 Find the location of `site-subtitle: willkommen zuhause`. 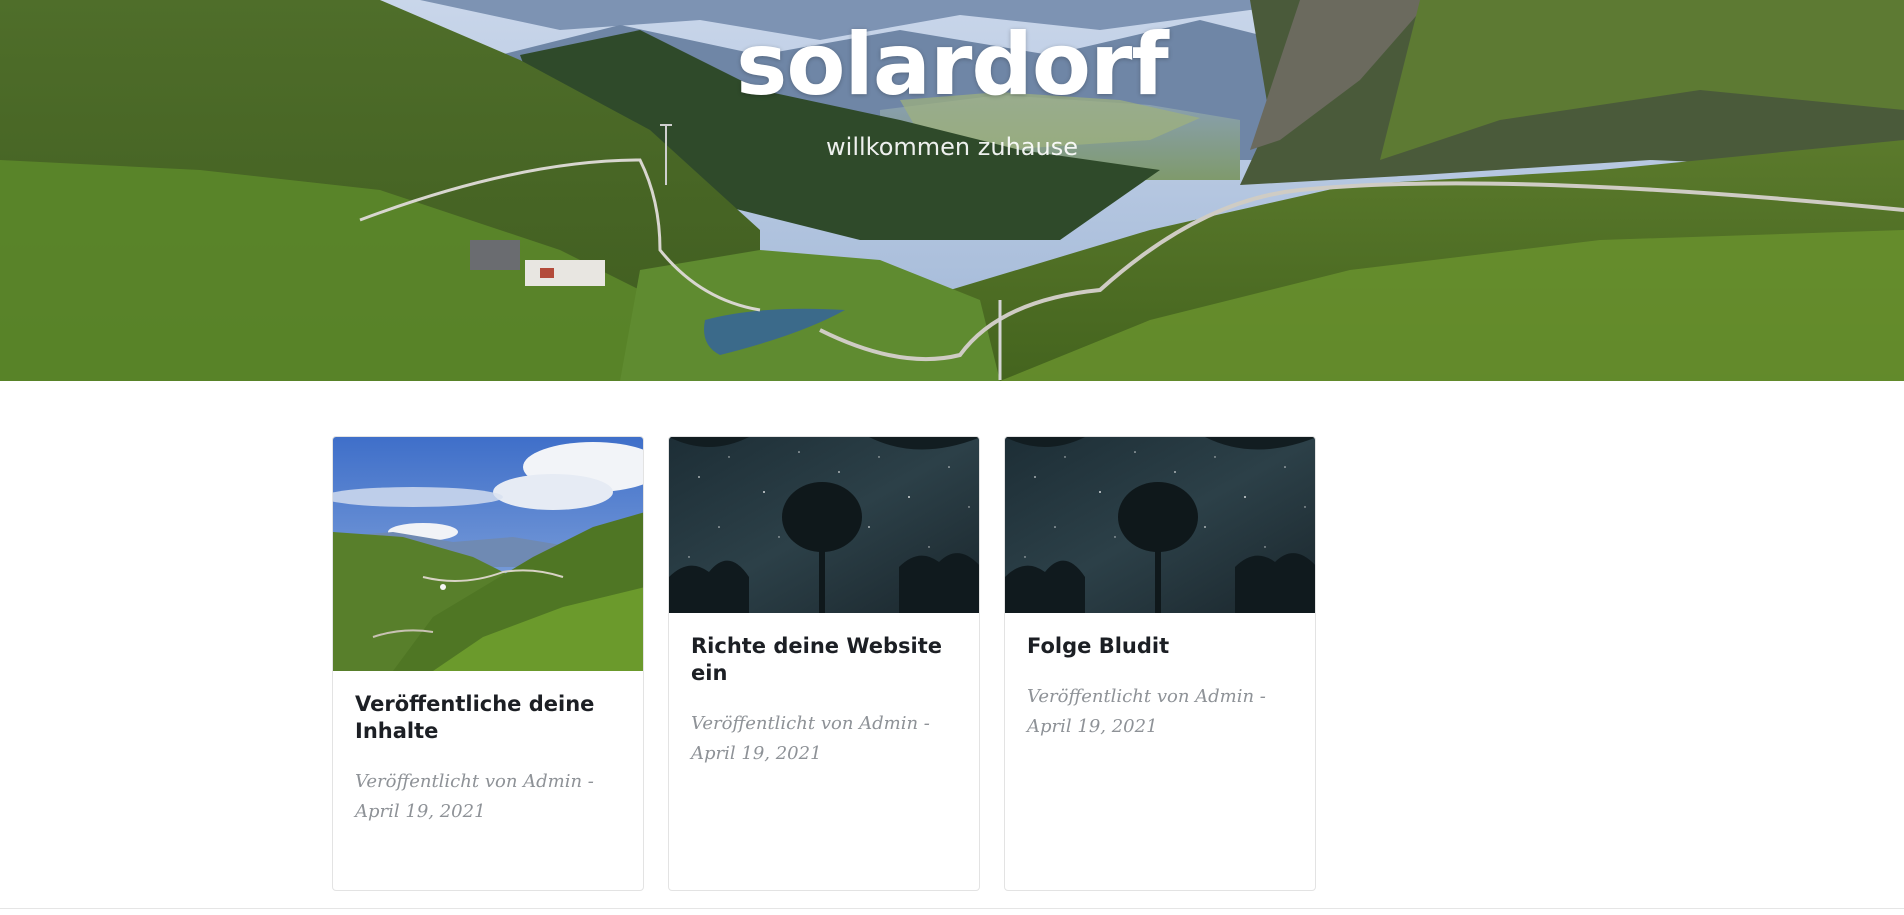

site-subtitle: willkommen zuhause is located at coordinates (952, 147).